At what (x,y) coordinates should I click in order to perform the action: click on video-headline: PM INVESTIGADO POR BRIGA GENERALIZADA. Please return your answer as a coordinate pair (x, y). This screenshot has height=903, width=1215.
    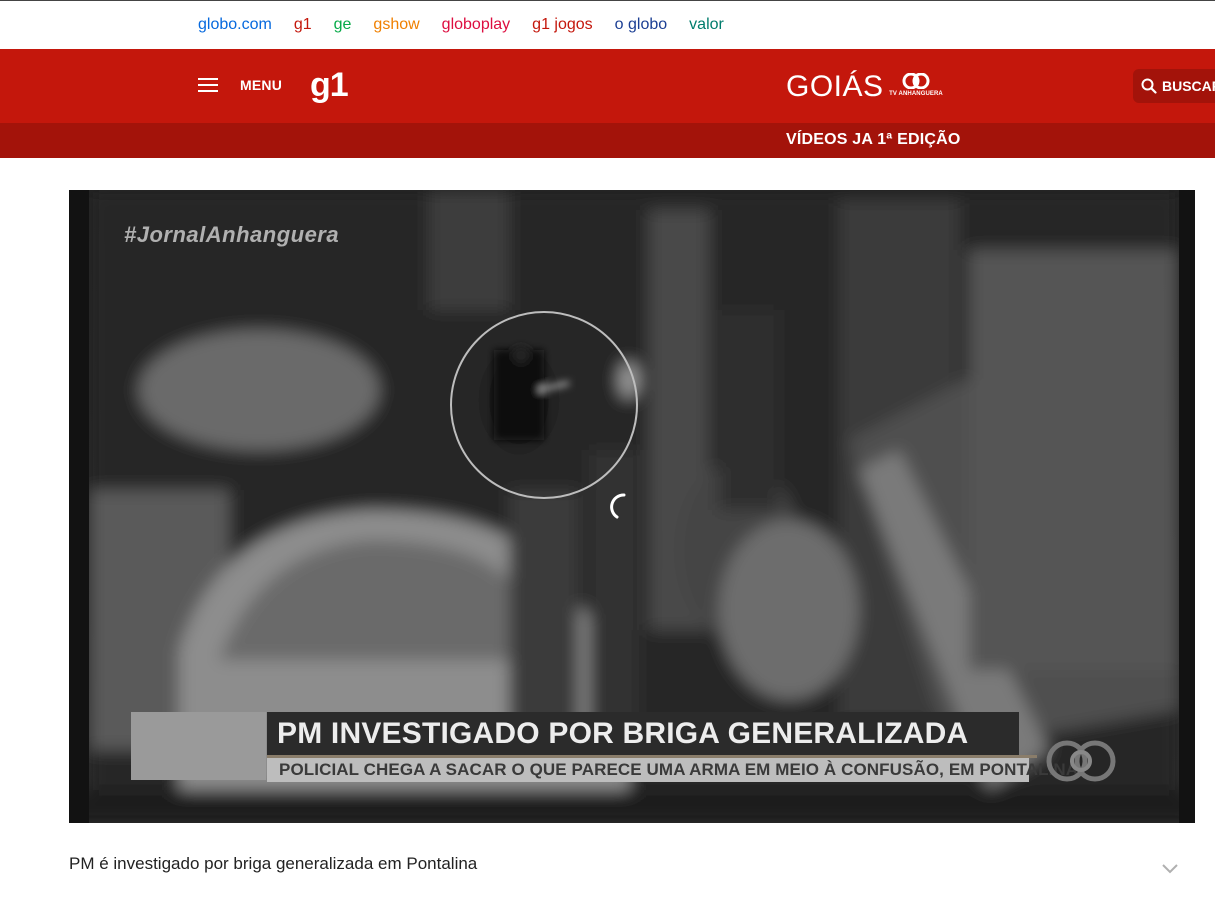
    Looking at the image, I should click on (643, 733).